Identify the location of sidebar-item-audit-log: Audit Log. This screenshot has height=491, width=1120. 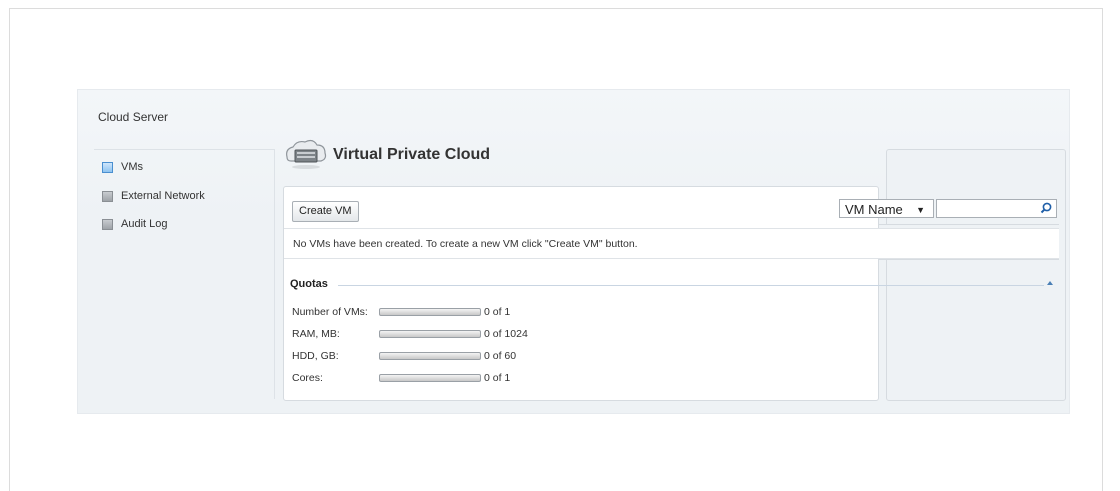
(134, 224).